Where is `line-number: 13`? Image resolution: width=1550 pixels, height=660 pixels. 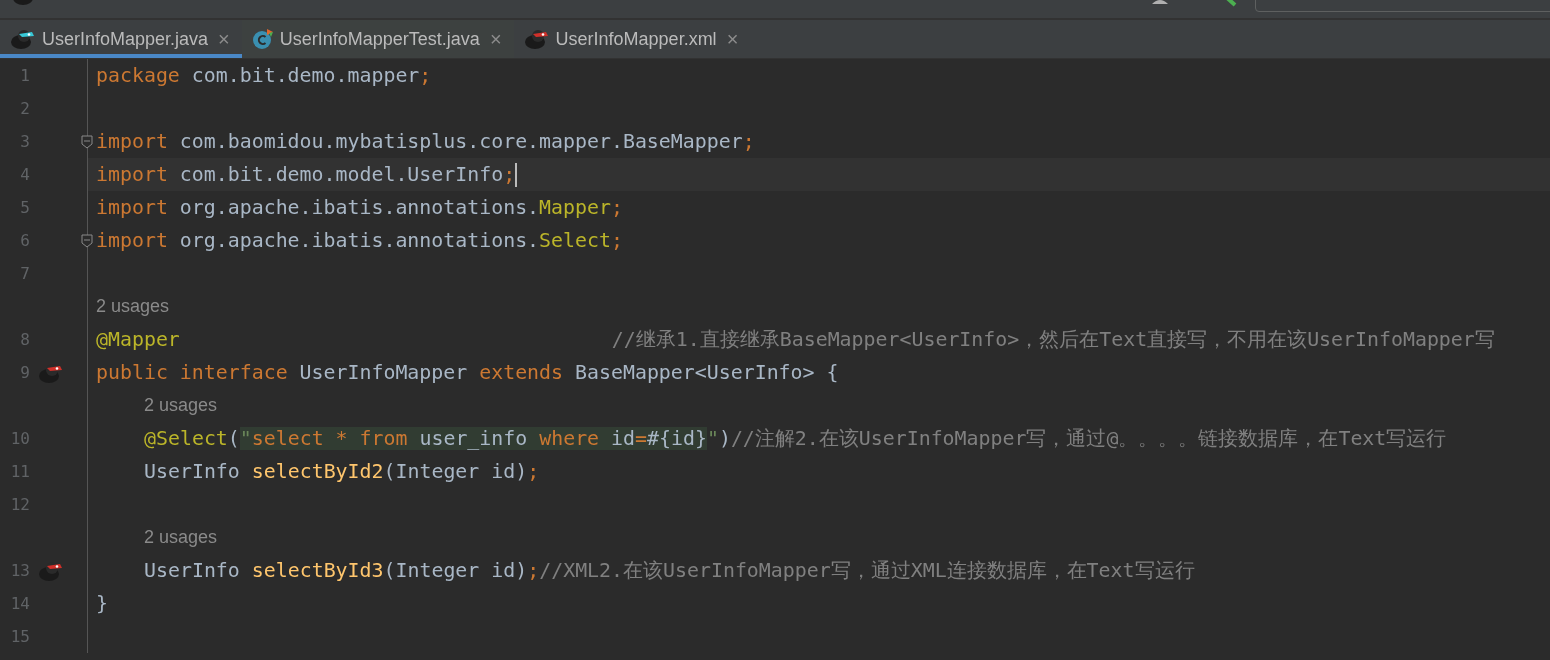 line-number: 13 is located at coordinates (19, 570).